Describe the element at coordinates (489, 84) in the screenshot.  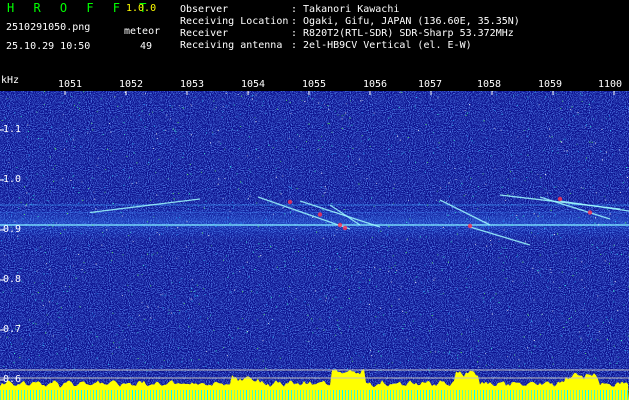
I see `time-tick-label: 1058` at that location.